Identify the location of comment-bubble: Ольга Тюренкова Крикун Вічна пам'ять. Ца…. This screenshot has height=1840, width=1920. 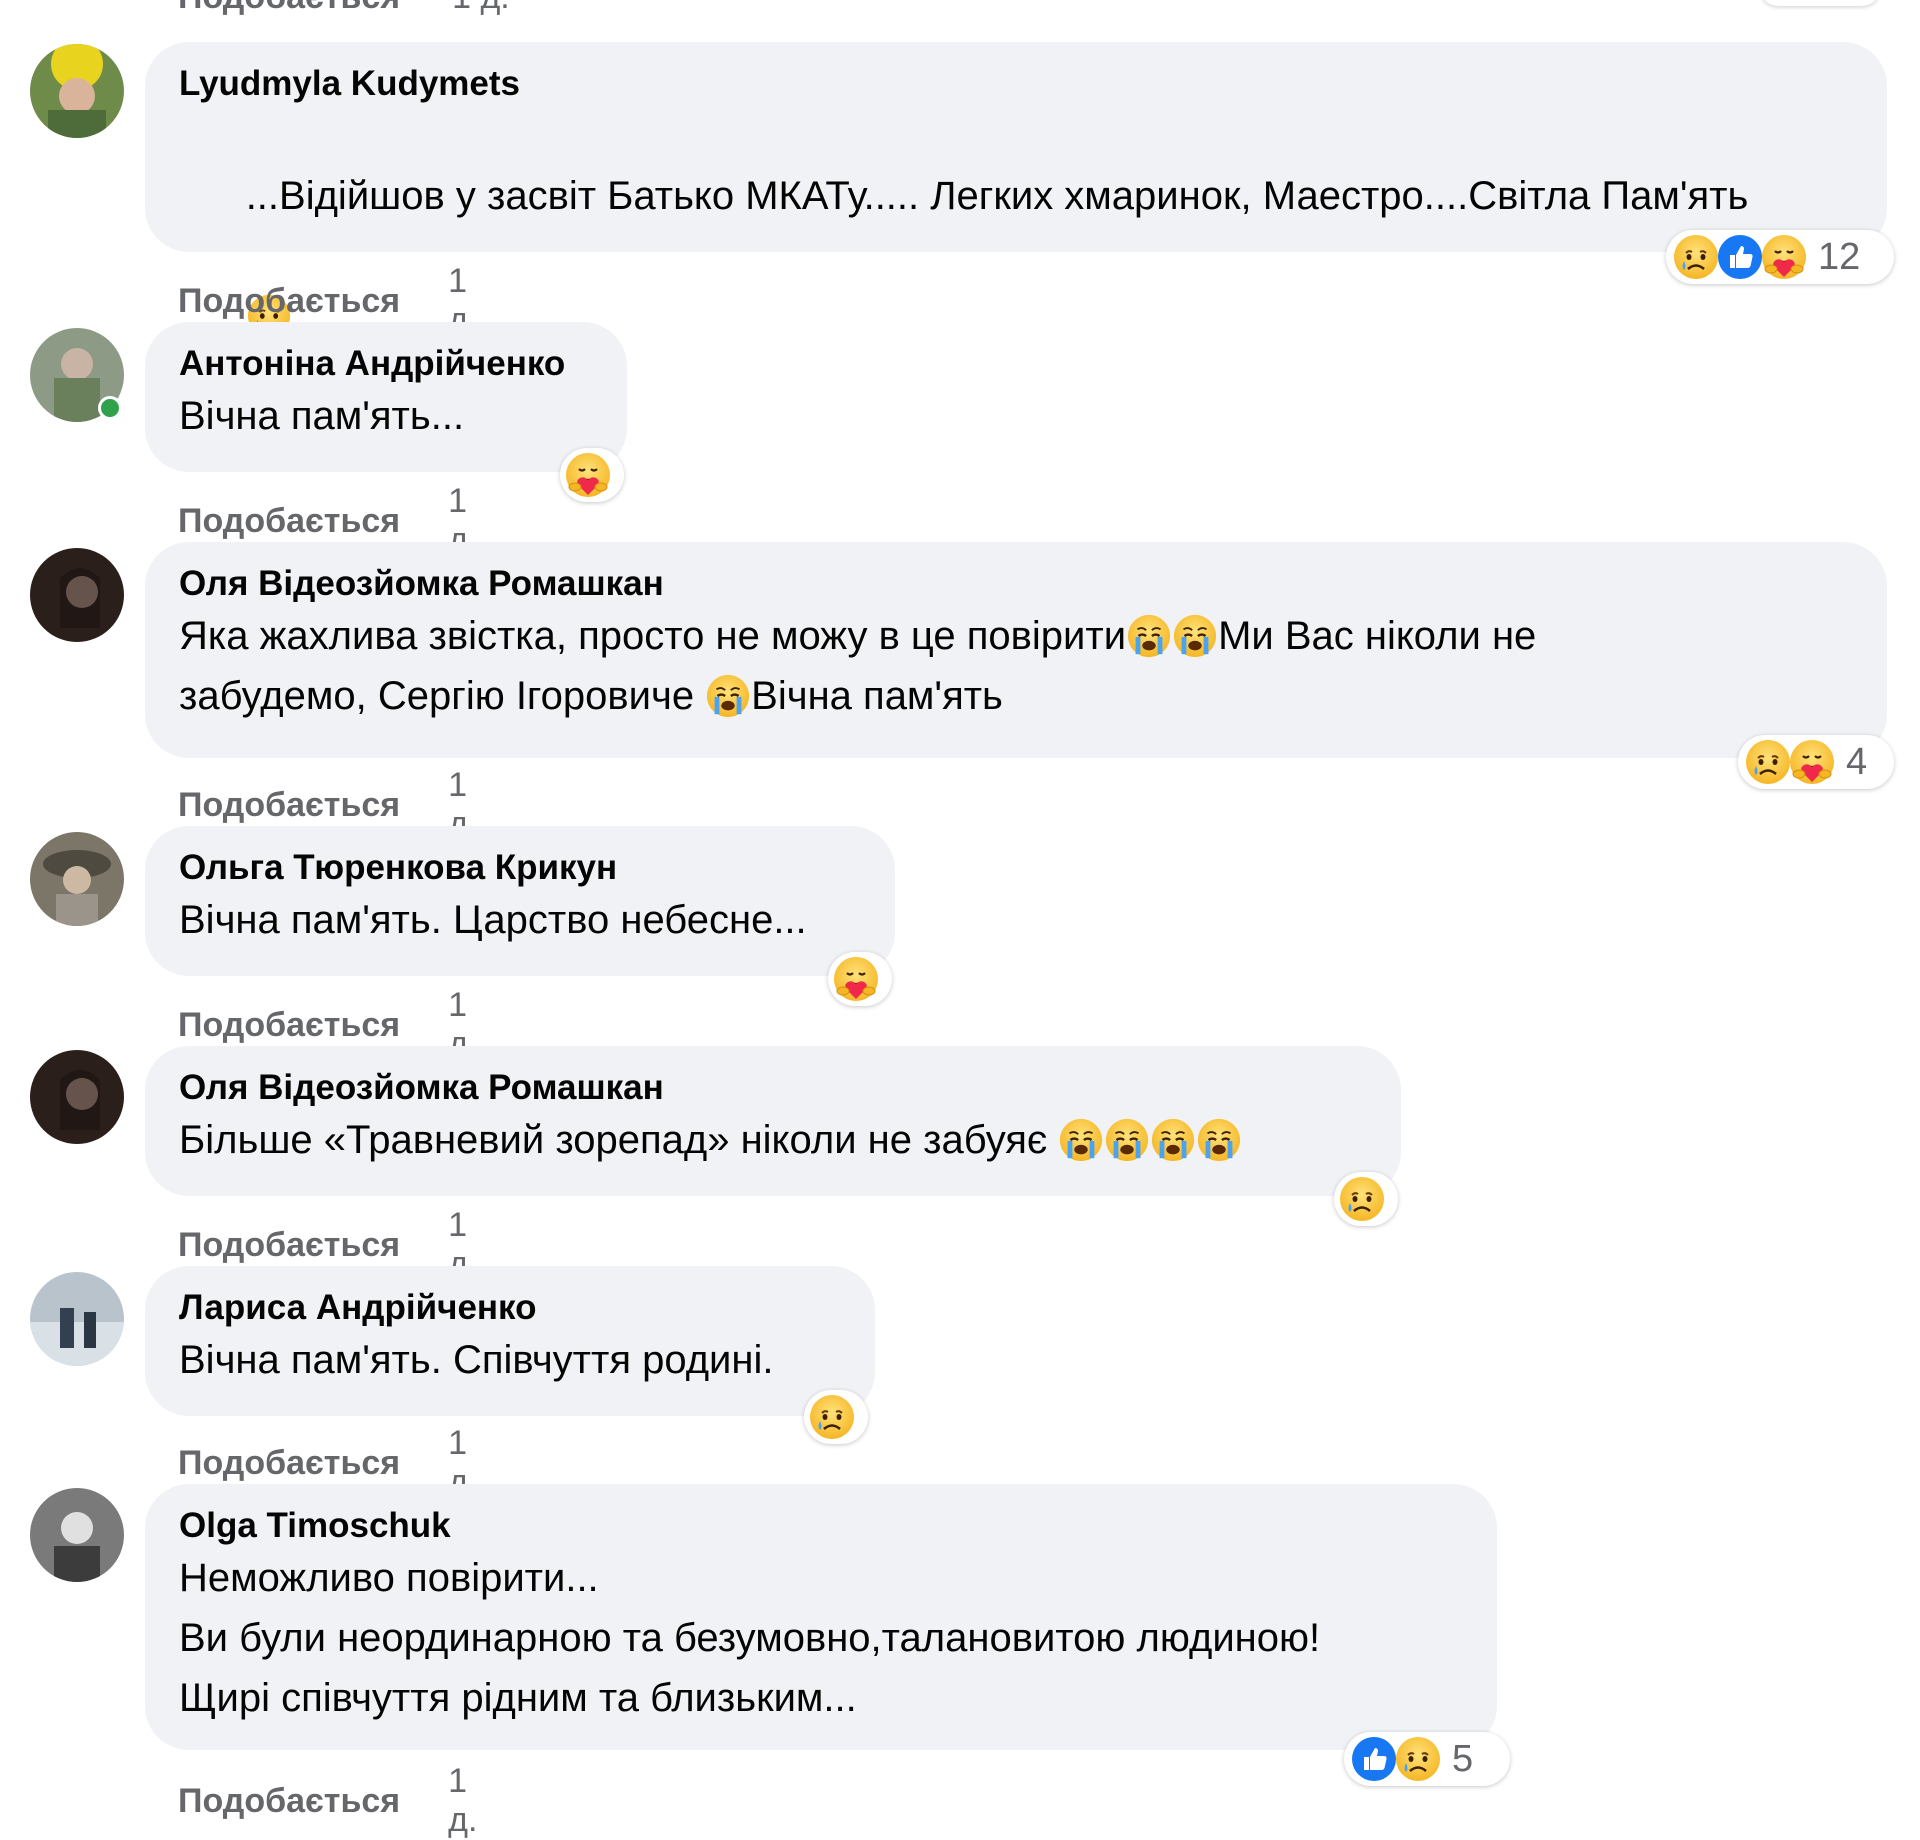
(520, 901).